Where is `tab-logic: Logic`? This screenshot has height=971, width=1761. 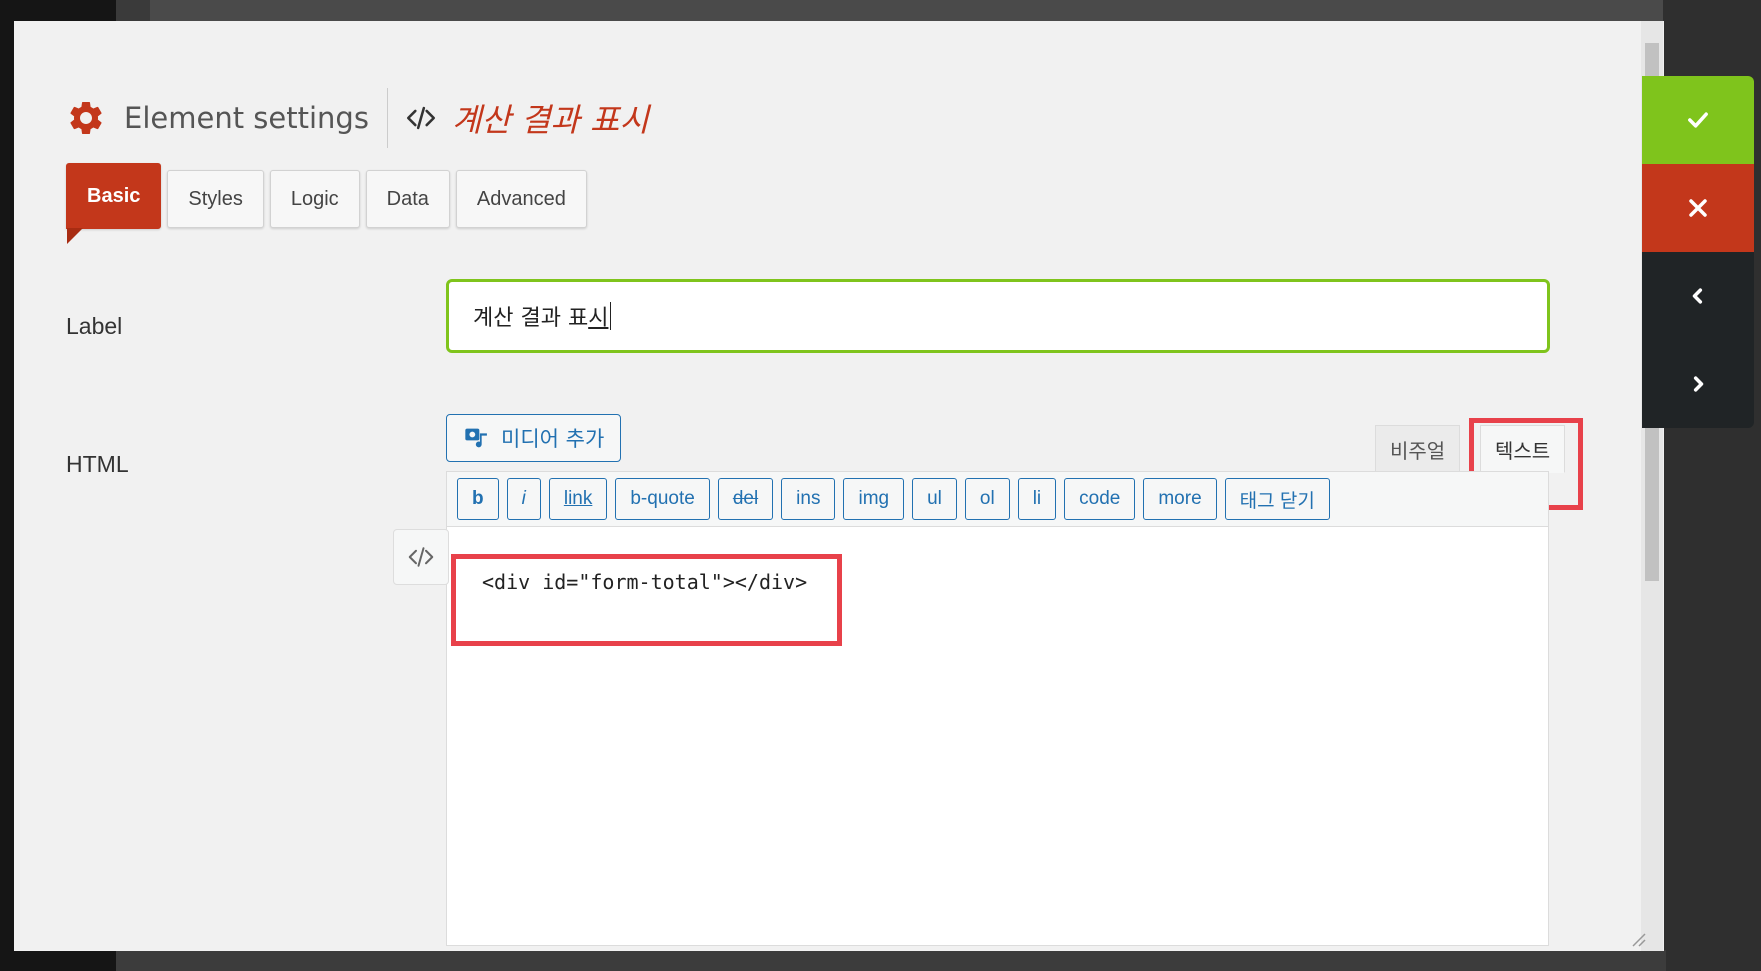
tab-logic: Logic is located at coordinates (314, 199).